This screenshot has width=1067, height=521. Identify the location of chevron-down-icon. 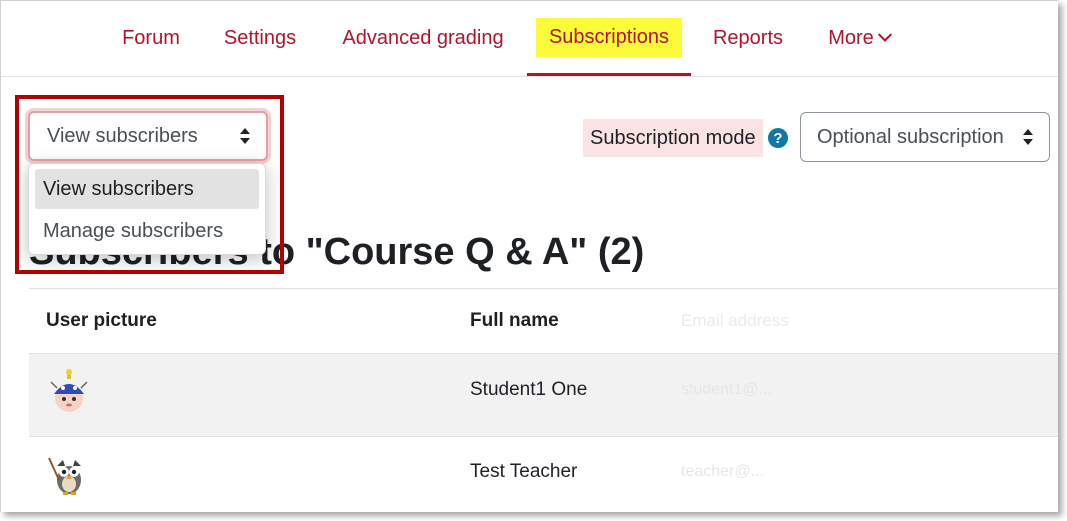
(884, 34).